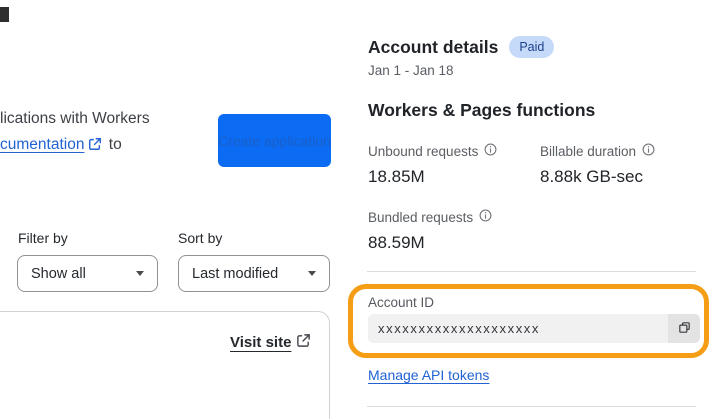  I want to click on manage-api-tokens-link: Manage API tokens, so click(428, 375).